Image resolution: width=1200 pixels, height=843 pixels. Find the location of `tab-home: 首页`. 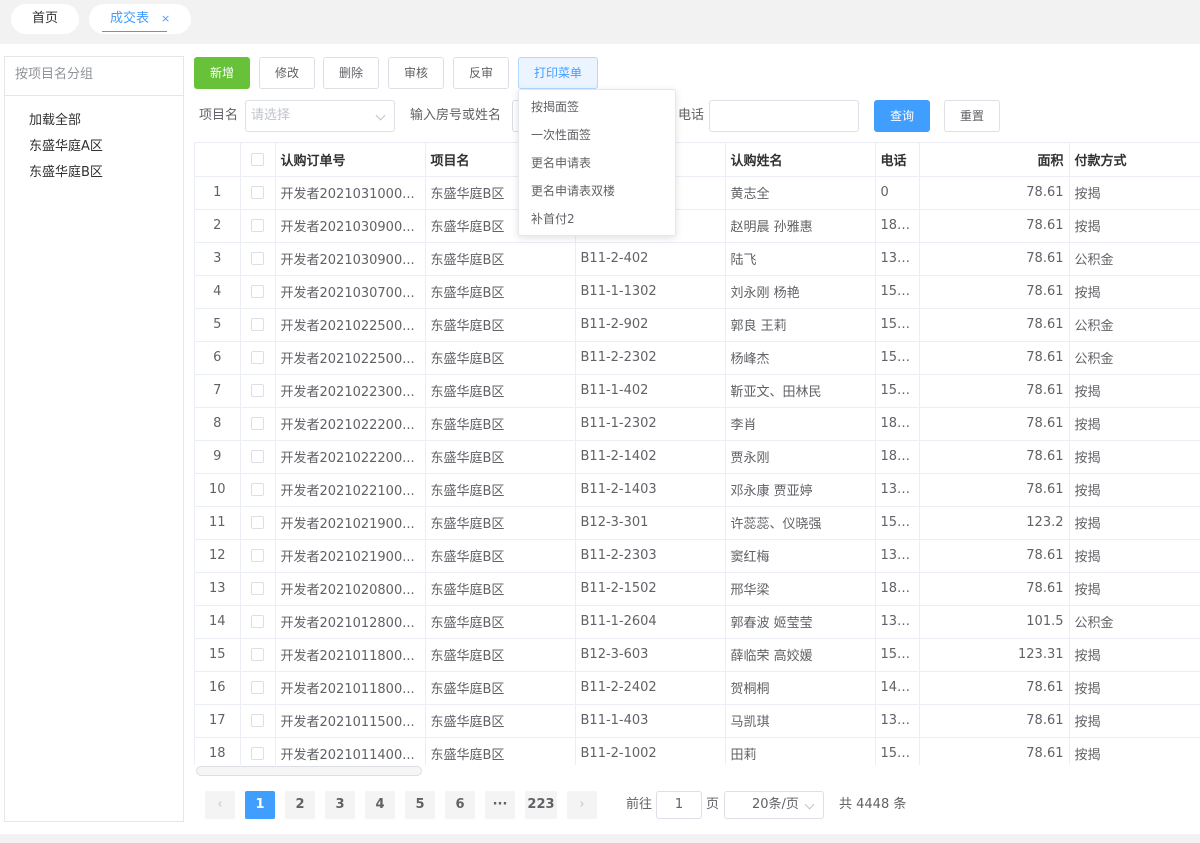

tab-home: 首页 is located at coordinates (45, 19).